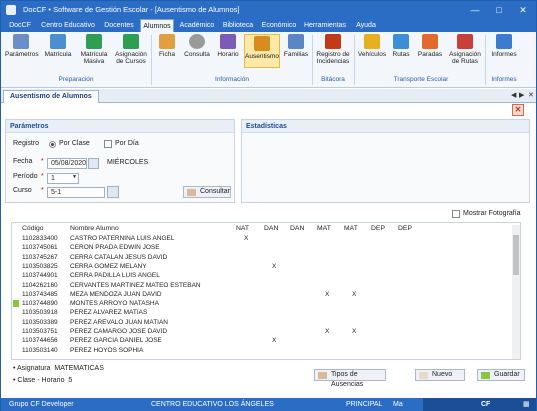  Describe the element at coordinates (475, 10) in the screenshot. I see `minimize-button: —` at that location.